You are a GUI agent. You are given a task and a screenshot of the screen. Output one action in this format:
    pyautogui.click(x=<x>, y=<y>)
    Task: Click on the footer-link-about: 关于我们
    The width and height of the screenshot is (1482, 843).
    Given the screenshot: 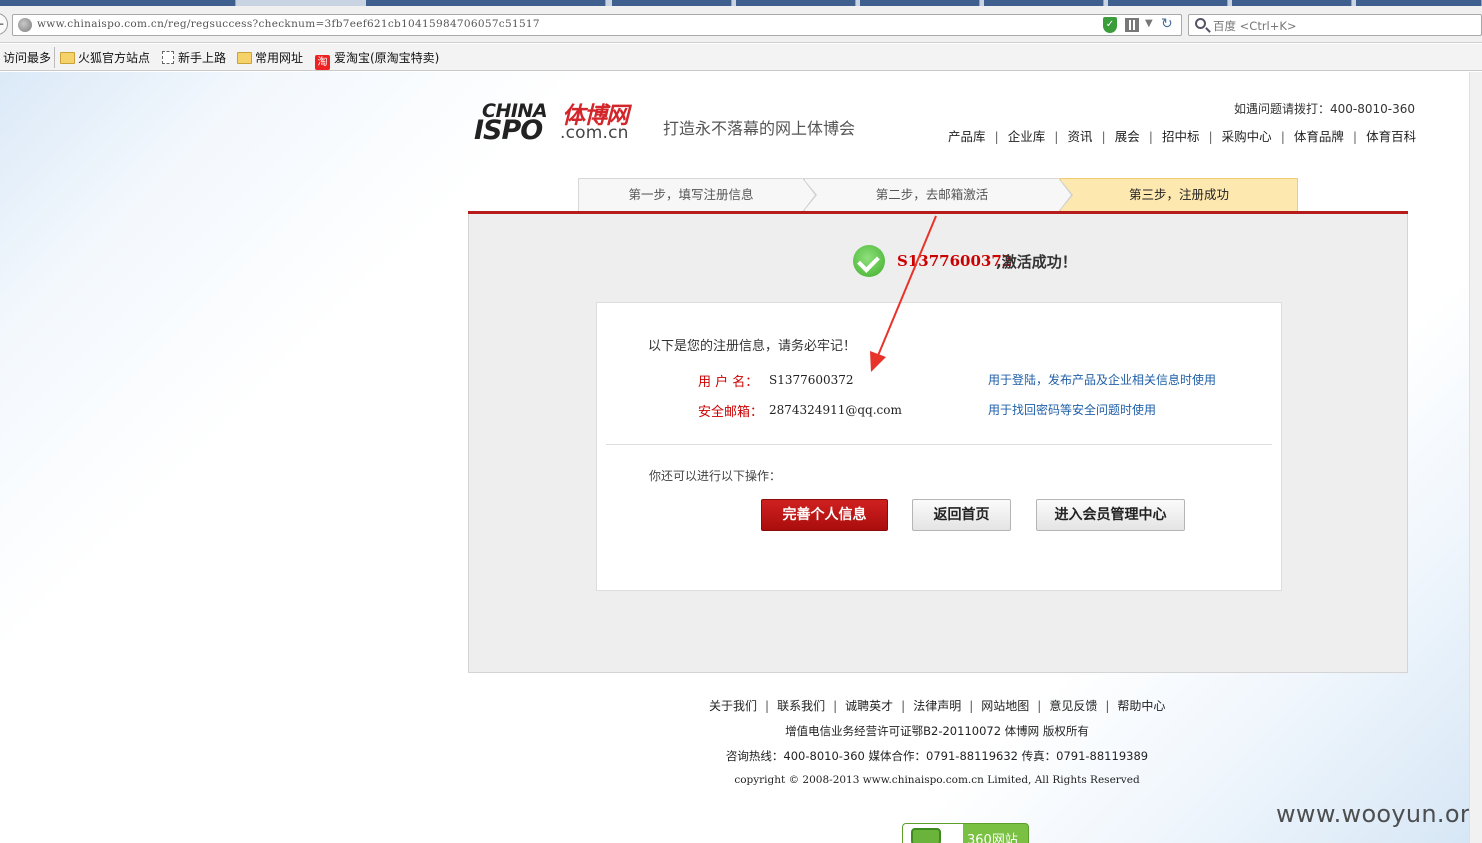 What is the action you would take?
    pyautogui.click(x=733, y=706)
    